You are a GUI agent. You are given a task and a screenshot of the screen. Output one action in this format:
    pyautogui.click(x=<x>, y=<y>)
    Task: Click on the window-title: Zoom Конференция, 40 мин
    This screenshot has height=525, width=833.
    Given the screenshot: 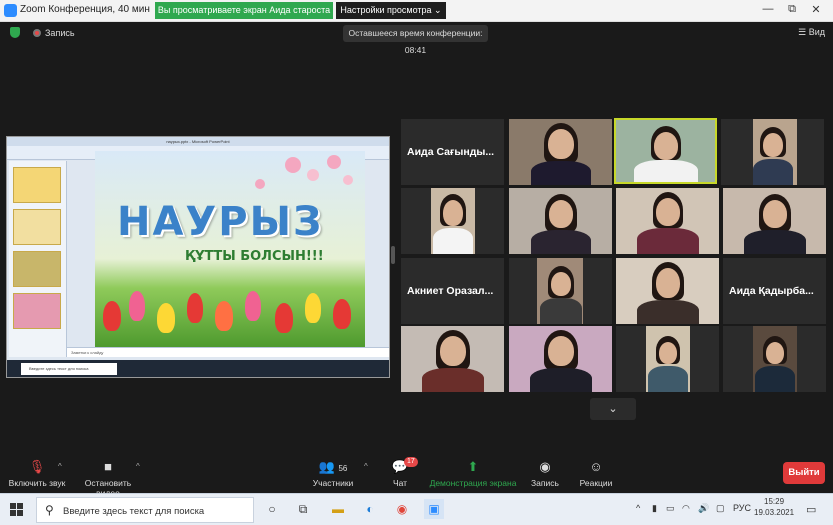 What is the action you would take?
    pyautogui.click(x=85, y=9)
    